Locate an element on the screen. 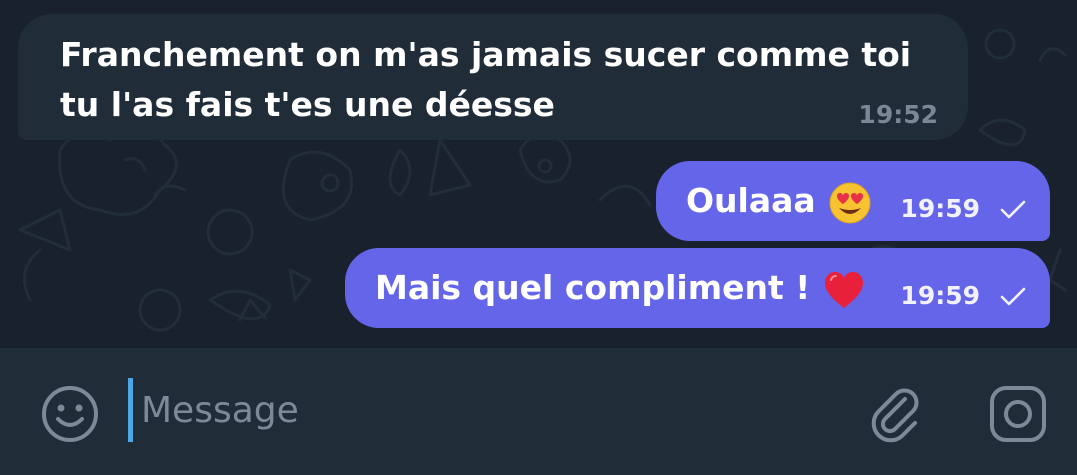 This screenshot has width=1077, height=475. outgoing-message-bubble: Oulaaa 19:59 is located at coordinates (853, 201).